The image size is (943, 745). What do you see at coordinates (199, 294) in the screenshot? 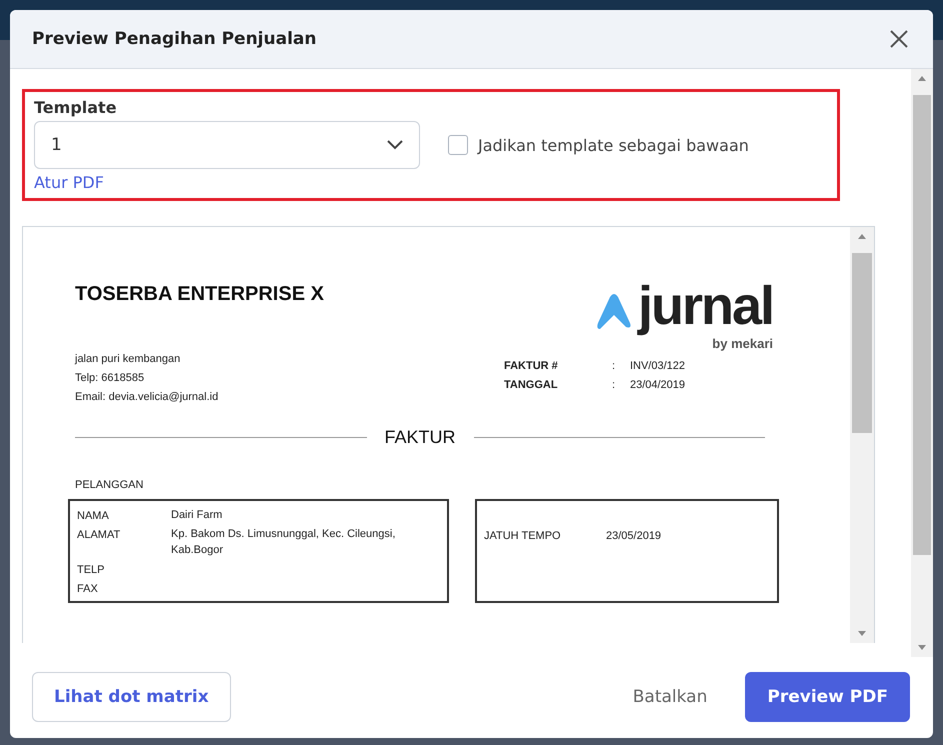
I see `company-name: TOSERBA ENTERPRISE X` at bounding box center [199, 294].